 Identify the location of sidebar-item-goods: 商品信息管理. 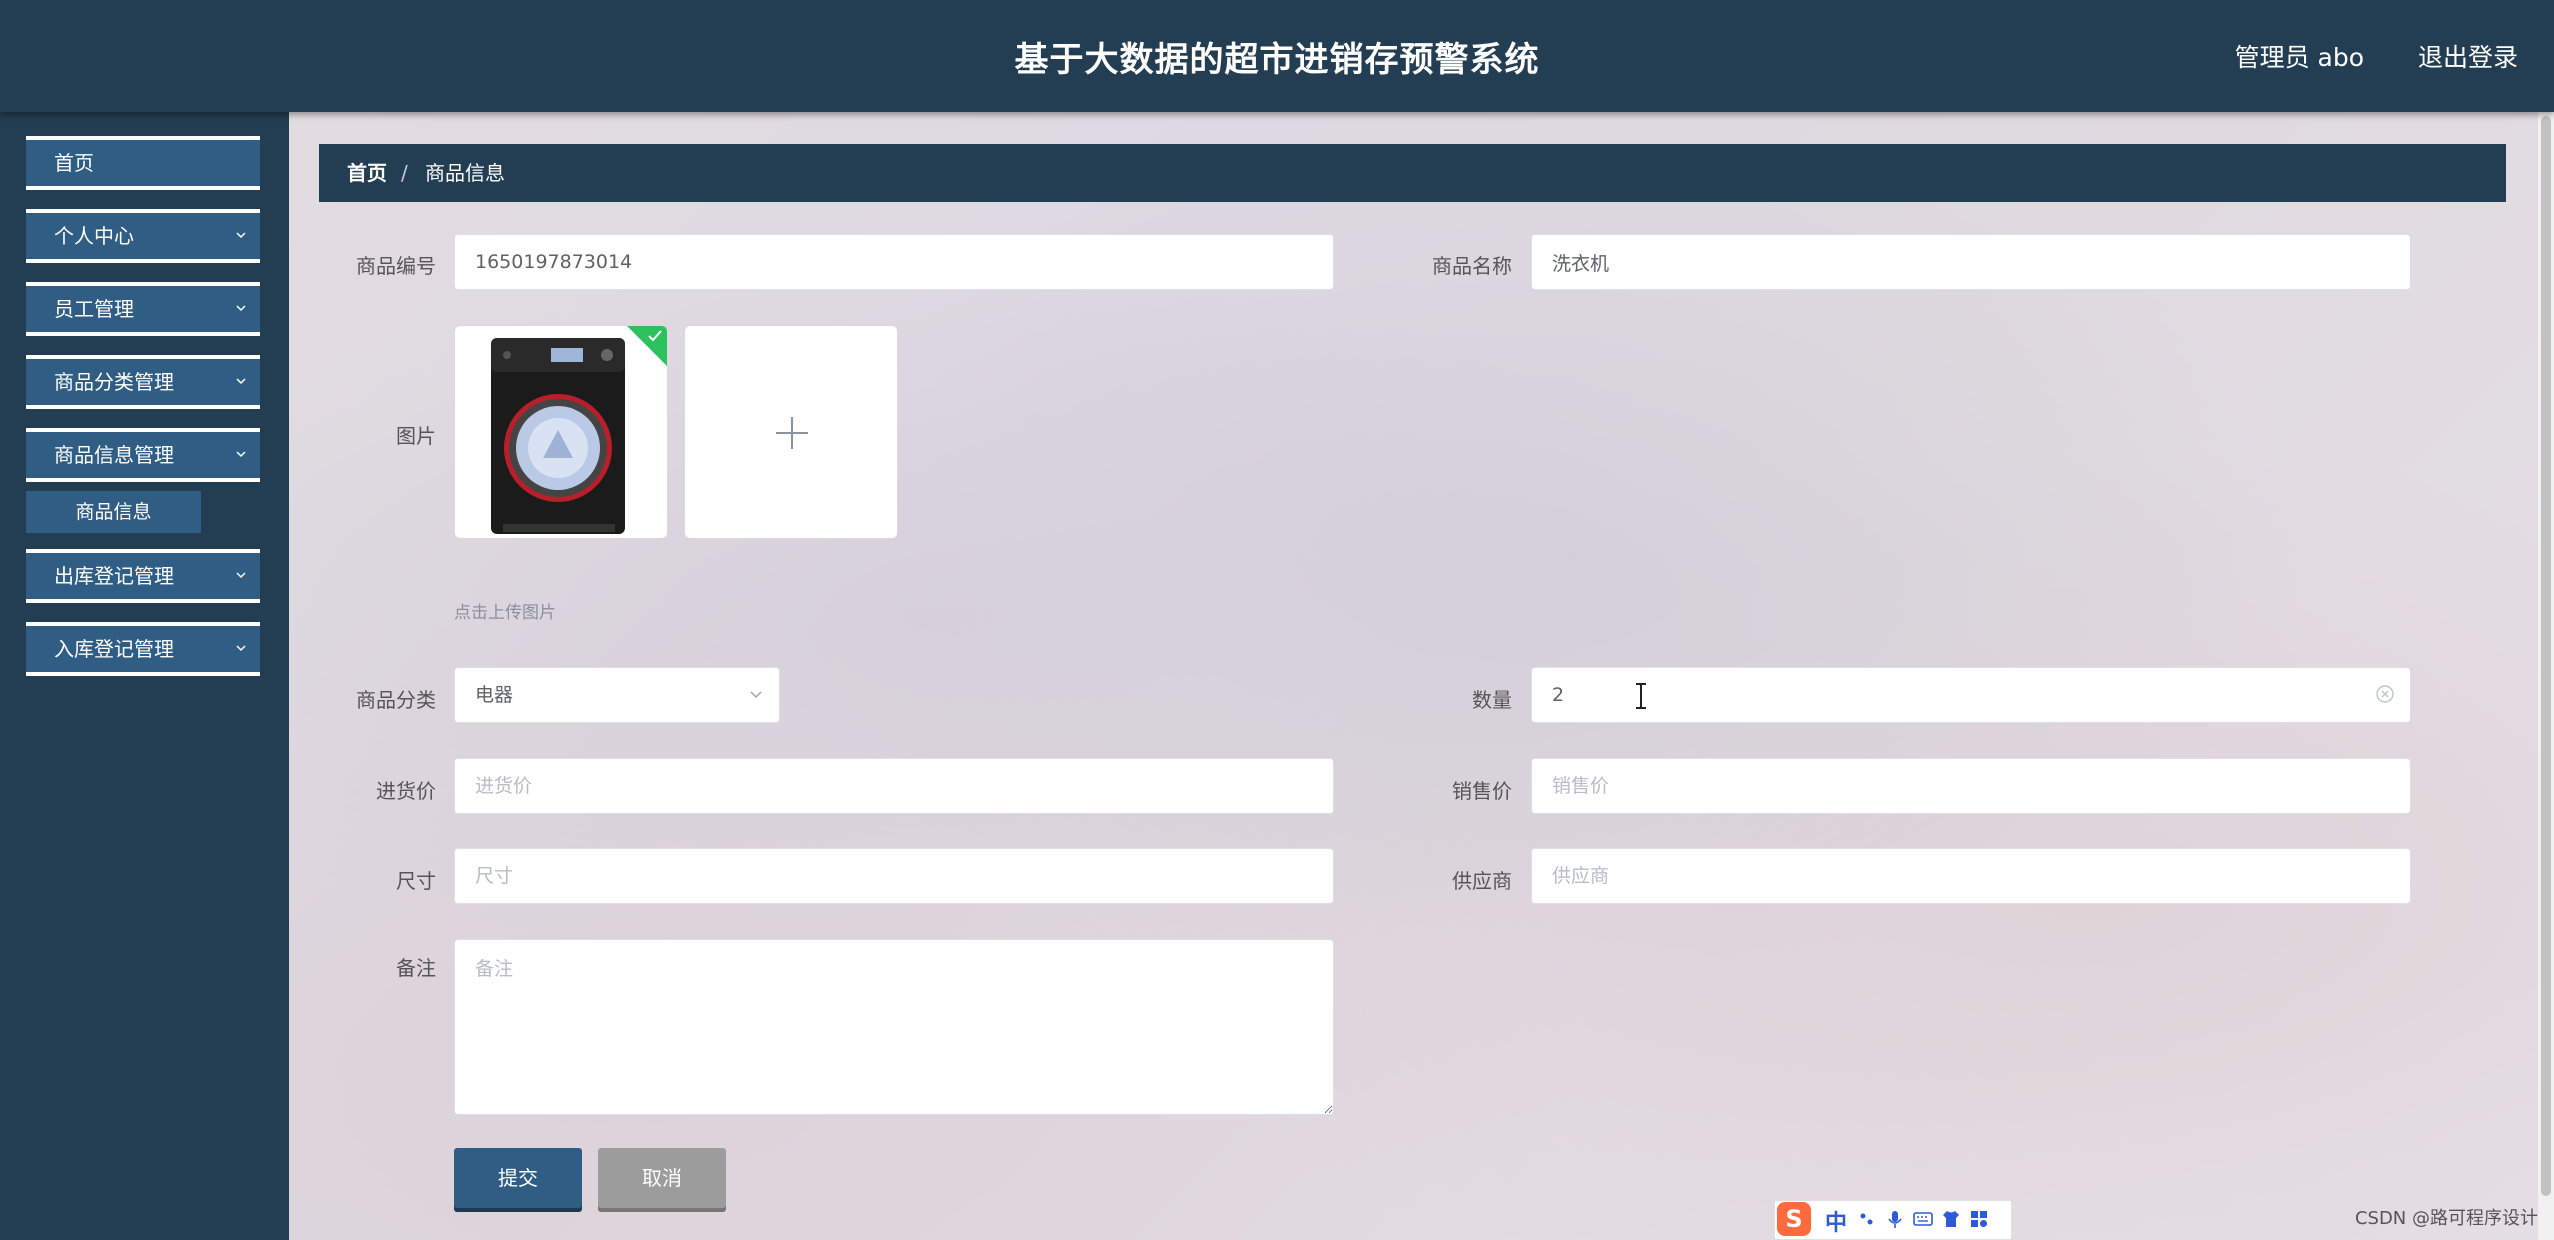
(143, 455).